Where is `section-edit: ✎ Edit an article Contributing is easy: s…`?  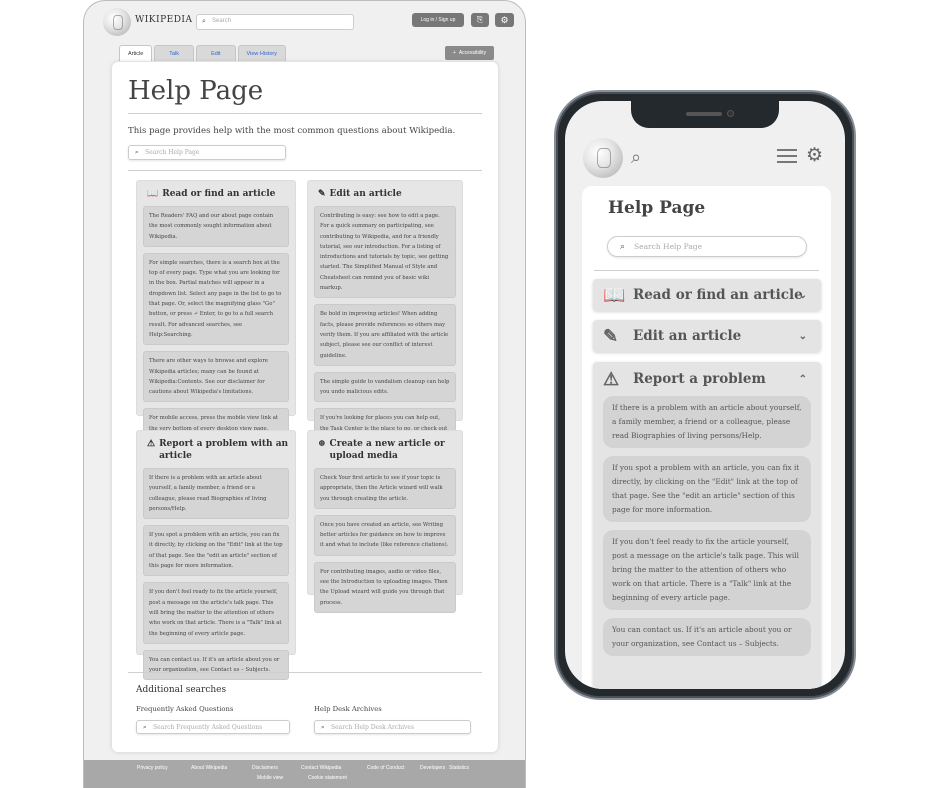
section-edit: ✎ Edit an article Contributing is easy: s… is located at coordinates (385, 325).